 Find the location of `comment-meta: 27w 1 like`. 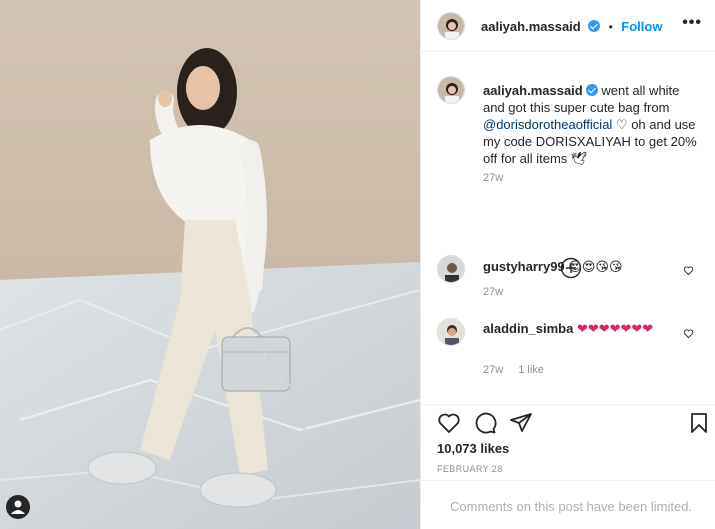

comment-meta: 27w 1 like is located at coordinates (519, 370).